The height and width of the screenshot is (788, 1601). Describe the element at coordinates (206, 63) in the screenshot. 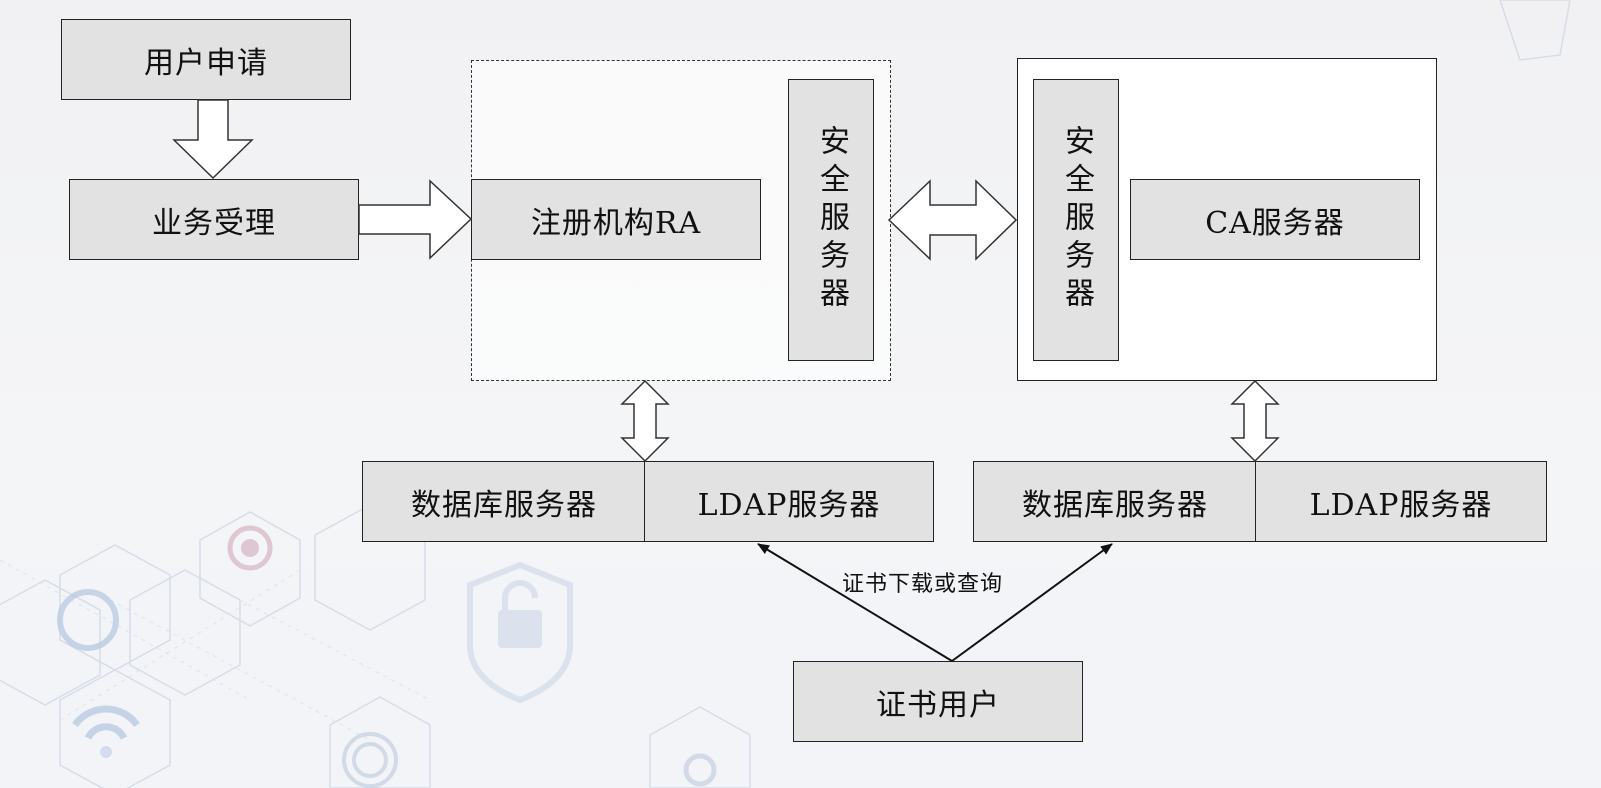

I see `user-apply-label: 用户申请` at that location.